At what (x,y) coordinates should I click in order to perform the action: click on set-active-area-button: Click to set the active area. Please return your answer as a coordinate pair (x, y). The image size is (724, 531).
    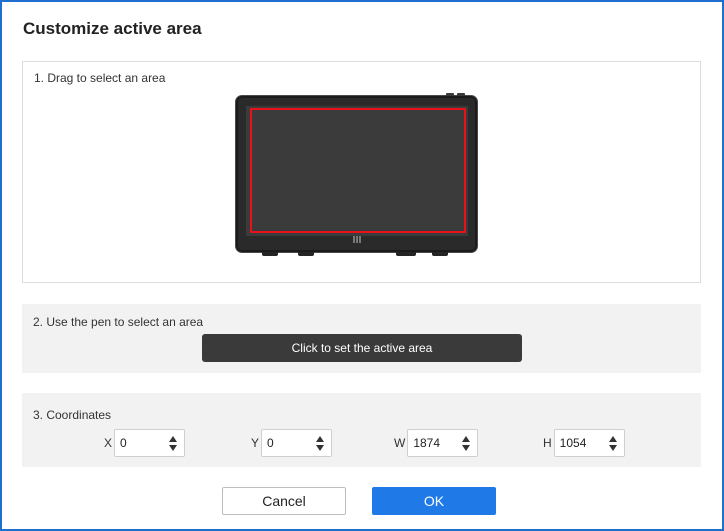
    Looking at the image, I should click on (362, 348).